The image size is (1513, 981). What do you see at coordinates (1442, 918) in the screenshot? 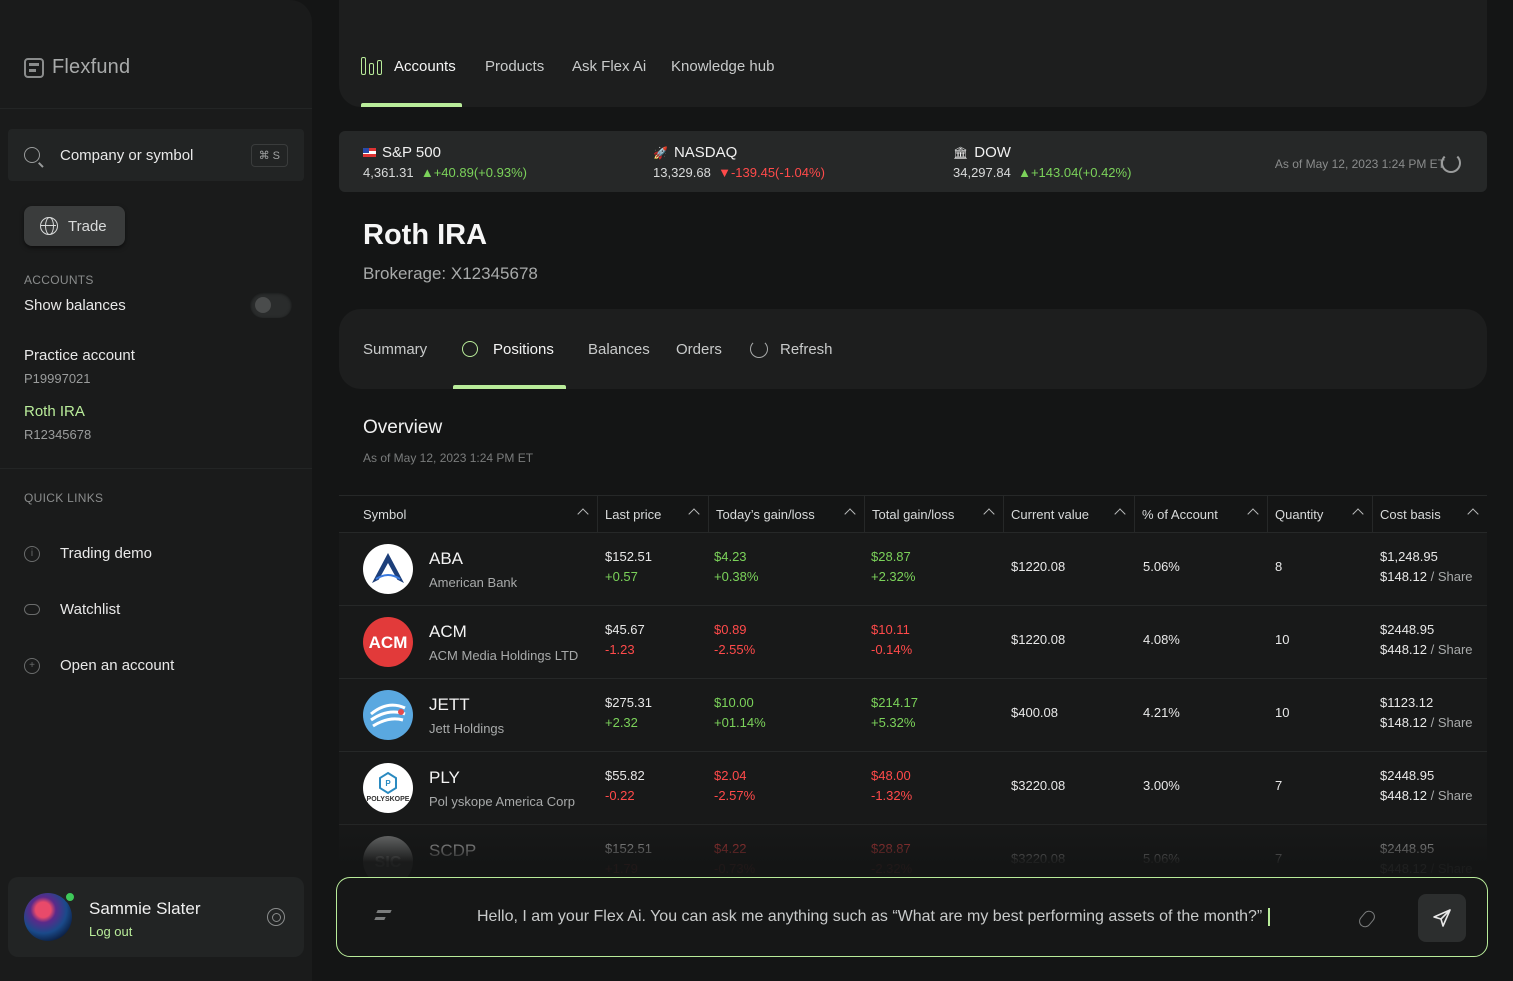
I see `send-button` at bounding box center [1442, 918].